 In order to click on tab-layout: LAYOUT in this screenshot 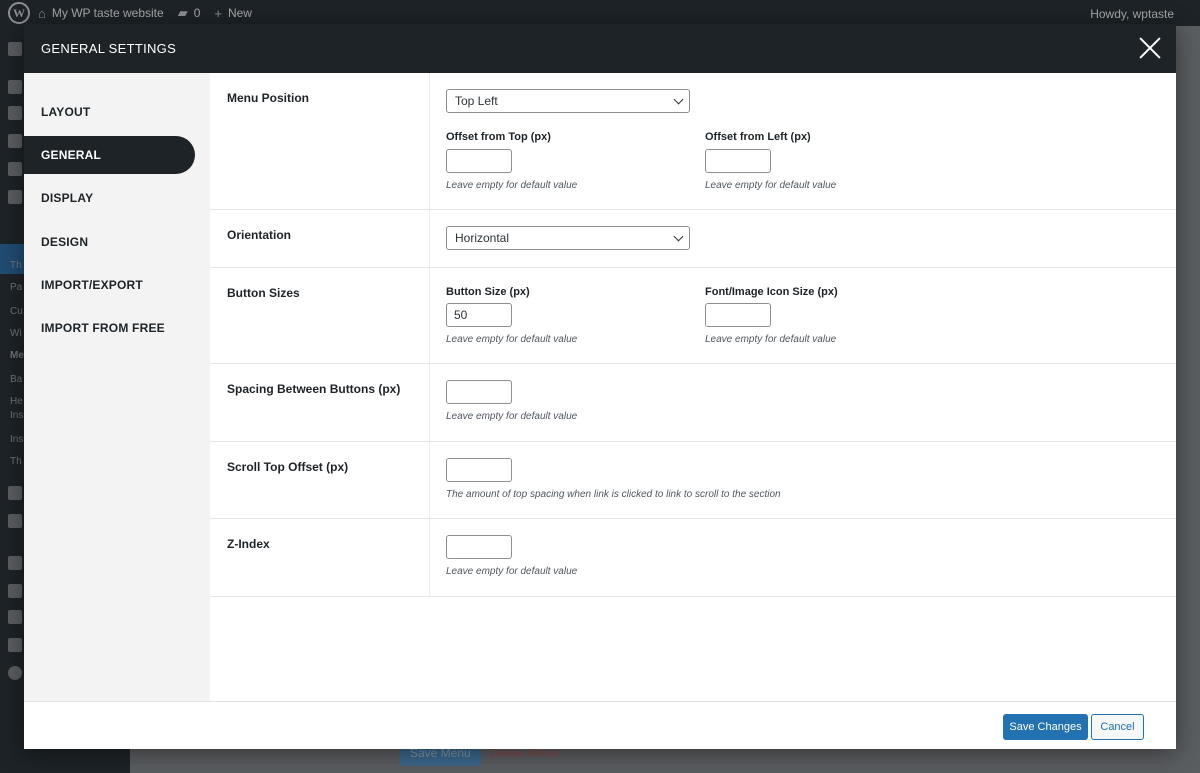, I will do `click(109, 112)`.